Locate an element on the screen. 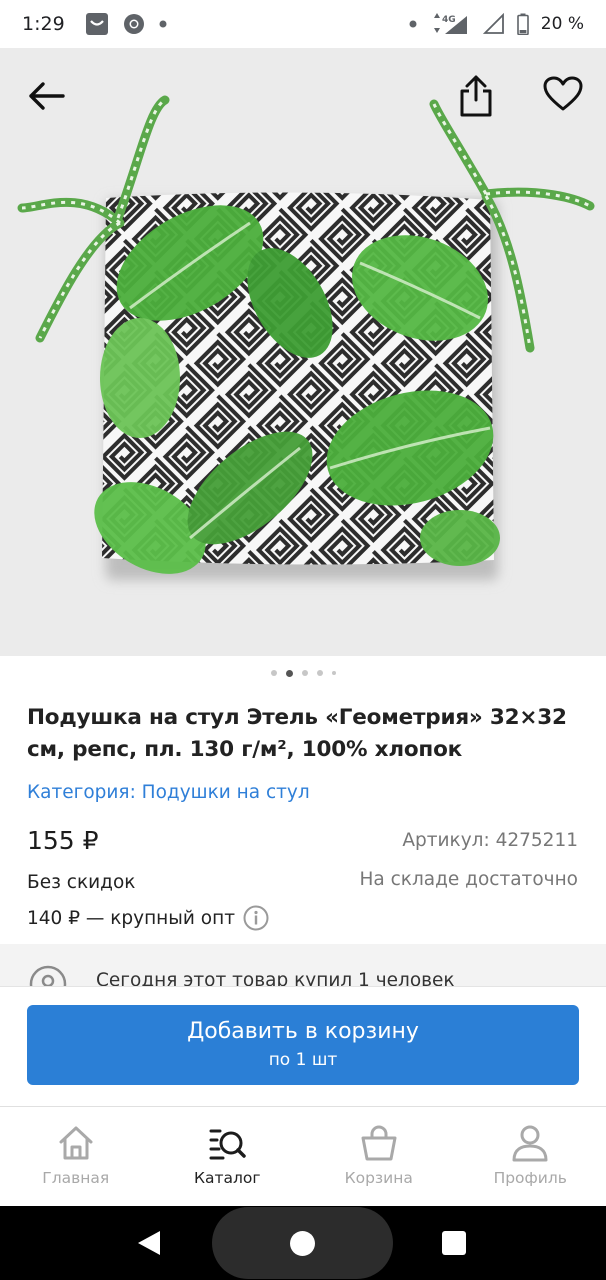 The height and width of the screenshot is (1280, 606). nav-cart: Корзина is located at coordinates (379, 1156).